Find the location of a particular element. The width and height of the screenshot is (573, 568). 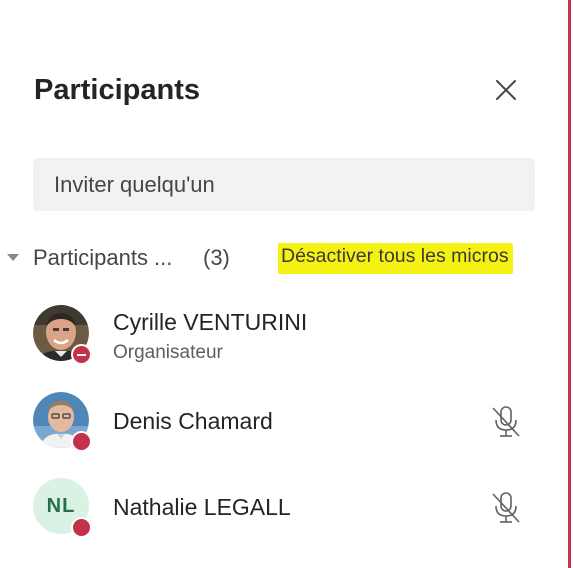

participant-count: (3) is located at coordinates (216, 257).